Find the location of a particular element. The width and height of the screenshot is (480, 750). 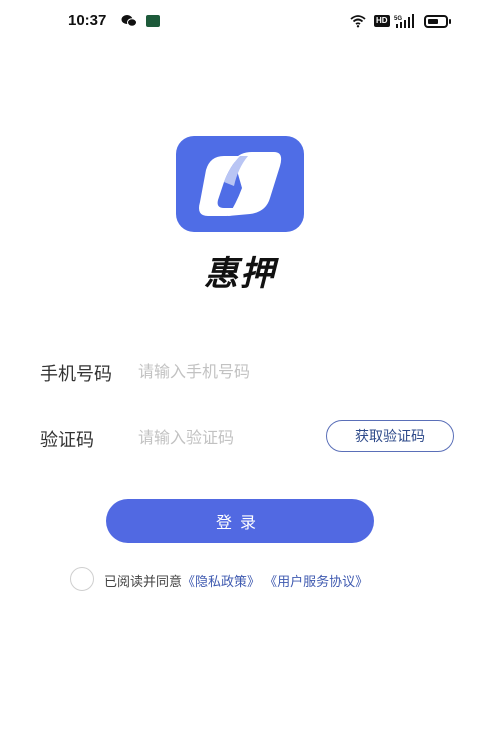

code-input is located at coordinates (228, 437).